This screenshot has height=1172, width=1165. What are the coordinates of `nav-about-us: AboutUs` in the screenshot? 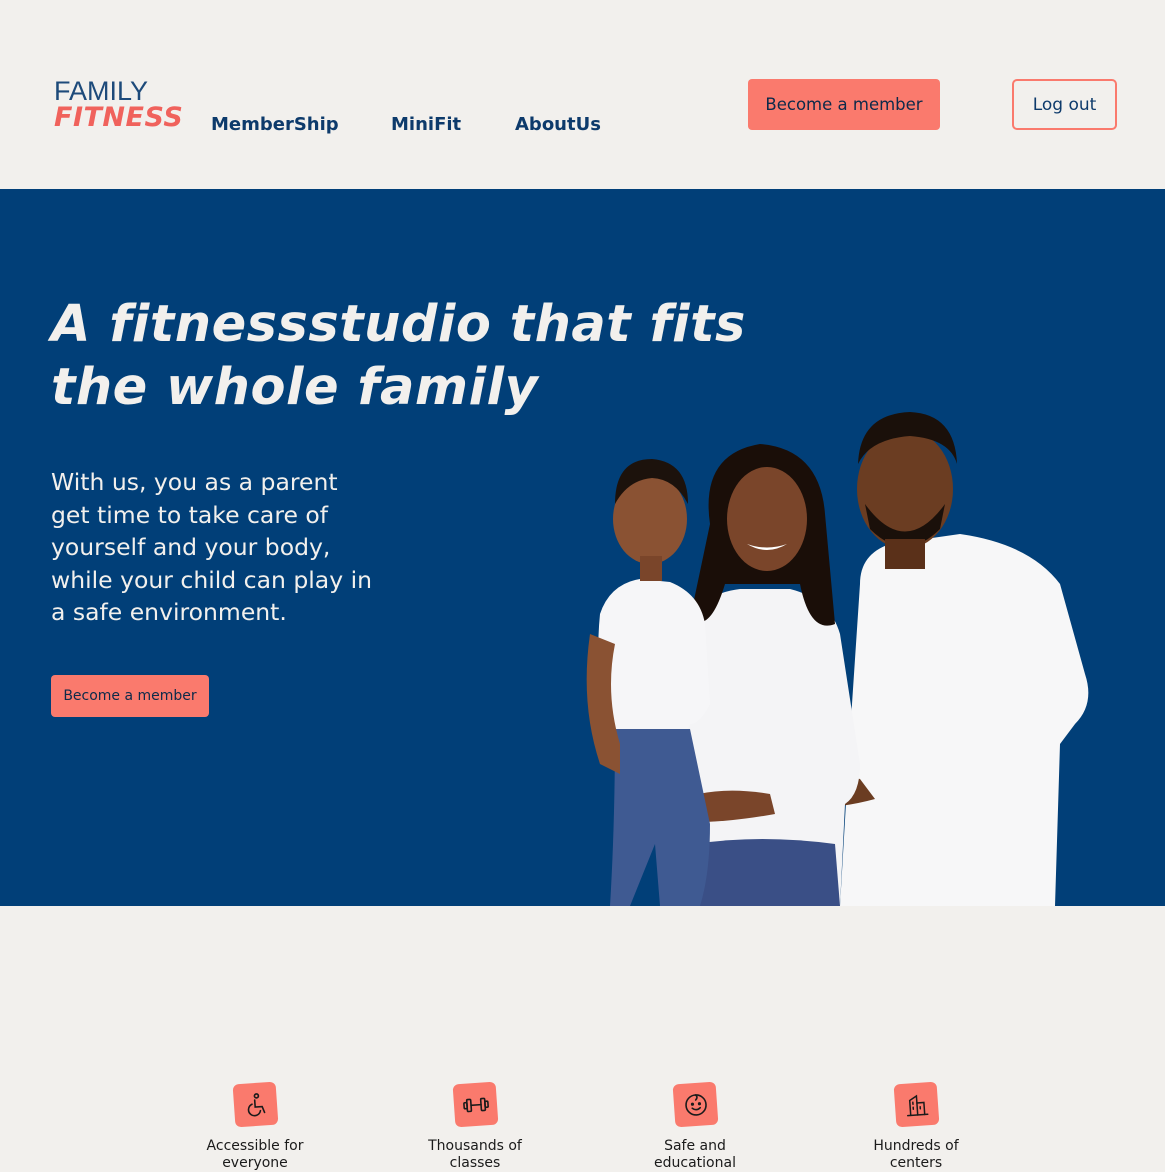 It's located at (558, 124).